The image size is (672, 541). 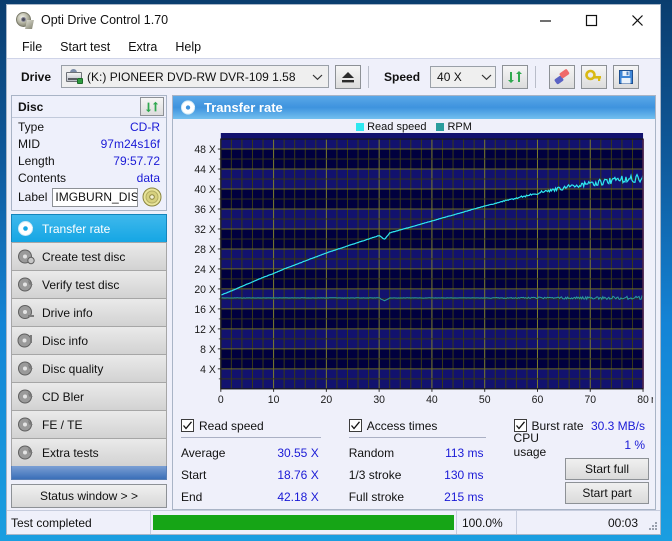 What do you see at coordinates (622, 522) in the screenshot?
I see `elapsed-time: 00:03` at bounding box center [622, 522].